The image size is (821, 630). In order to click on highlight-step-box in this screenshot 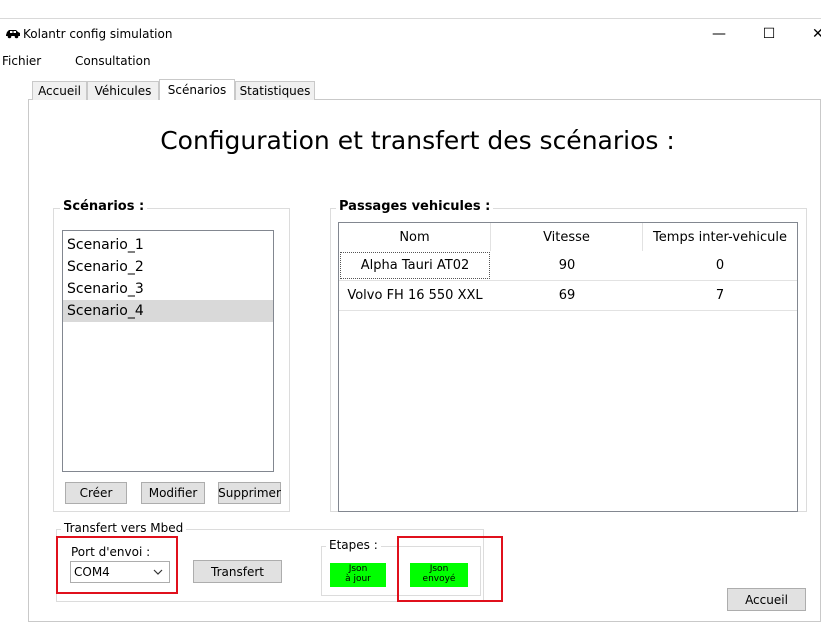, I will do `click(450, 569)`.